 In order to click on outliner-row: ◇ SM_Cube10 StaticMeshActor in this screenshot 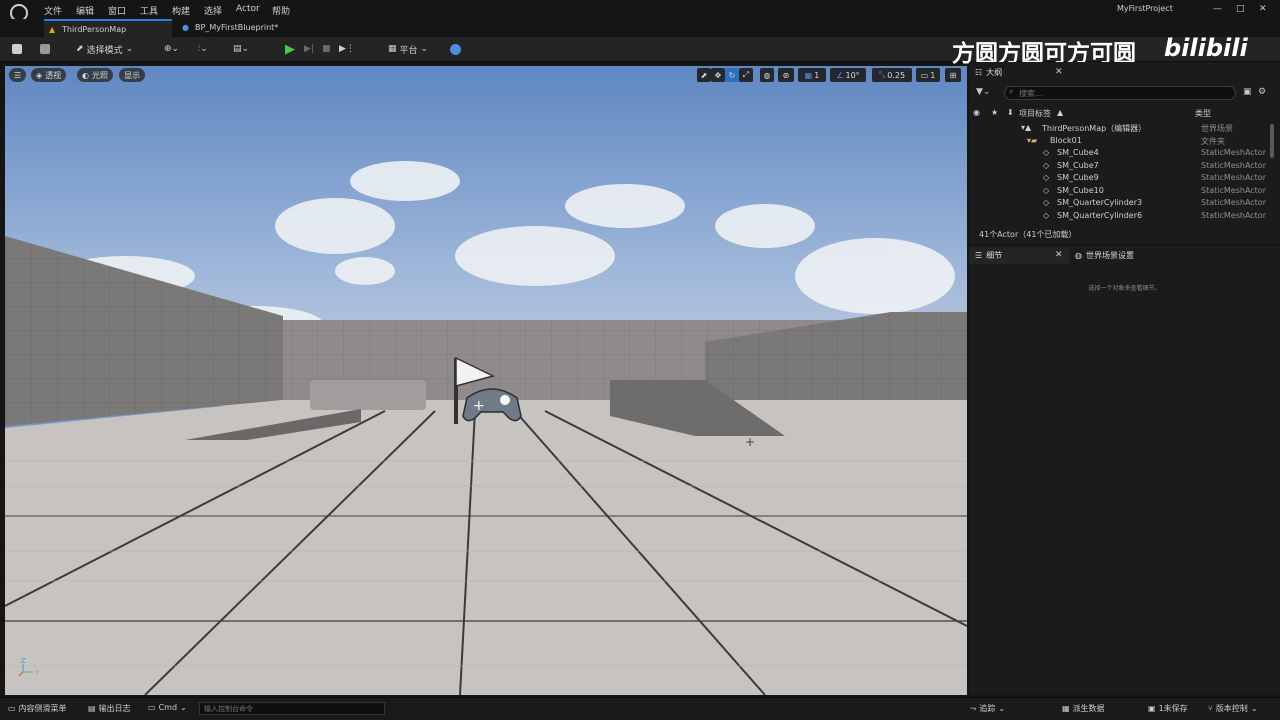, I will do `click(1119, 192)`.